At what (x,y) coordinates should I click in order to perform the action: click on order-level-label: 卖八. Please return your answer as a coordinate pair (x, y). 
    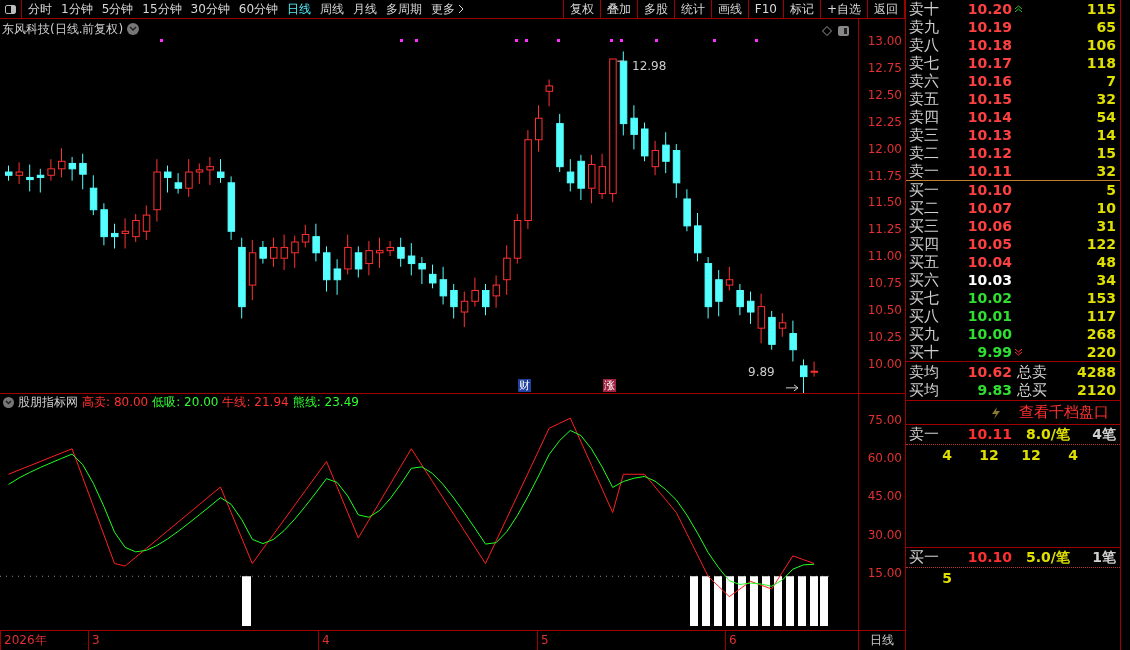
    Looking at the image, I should click on (924, 44).